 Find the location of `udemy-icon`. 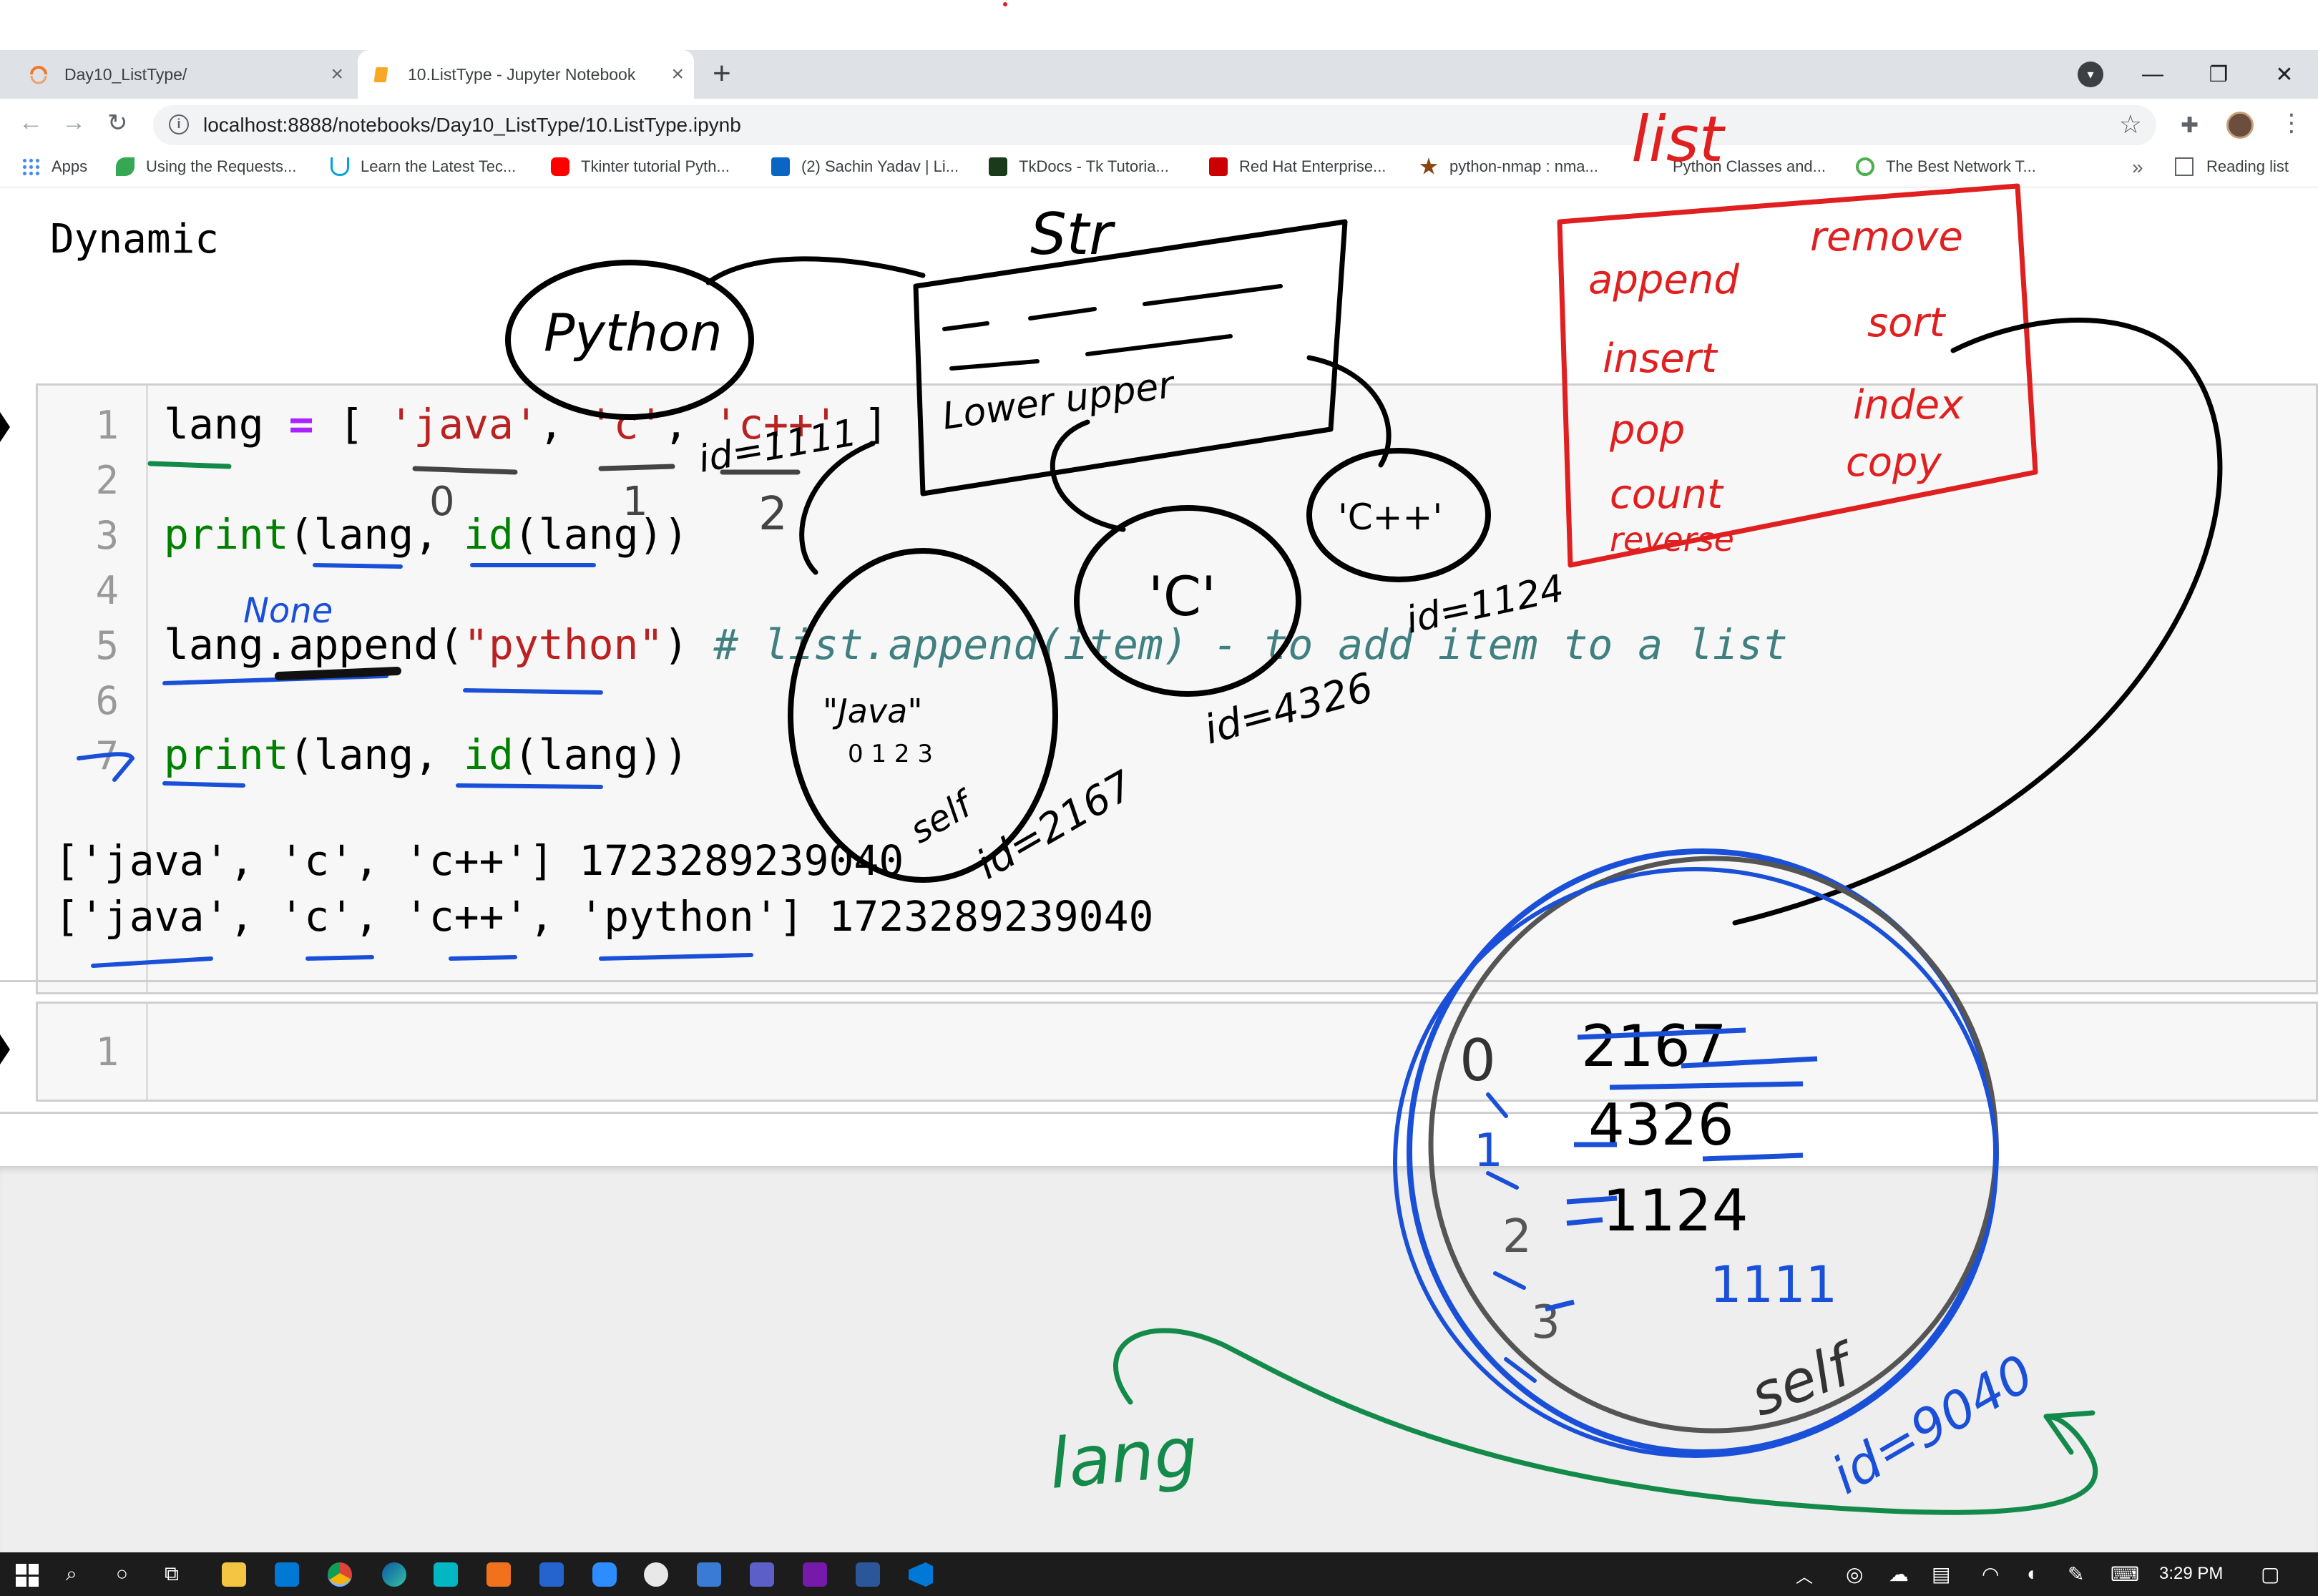

udemy-icon is located at coordinates (340, 166).